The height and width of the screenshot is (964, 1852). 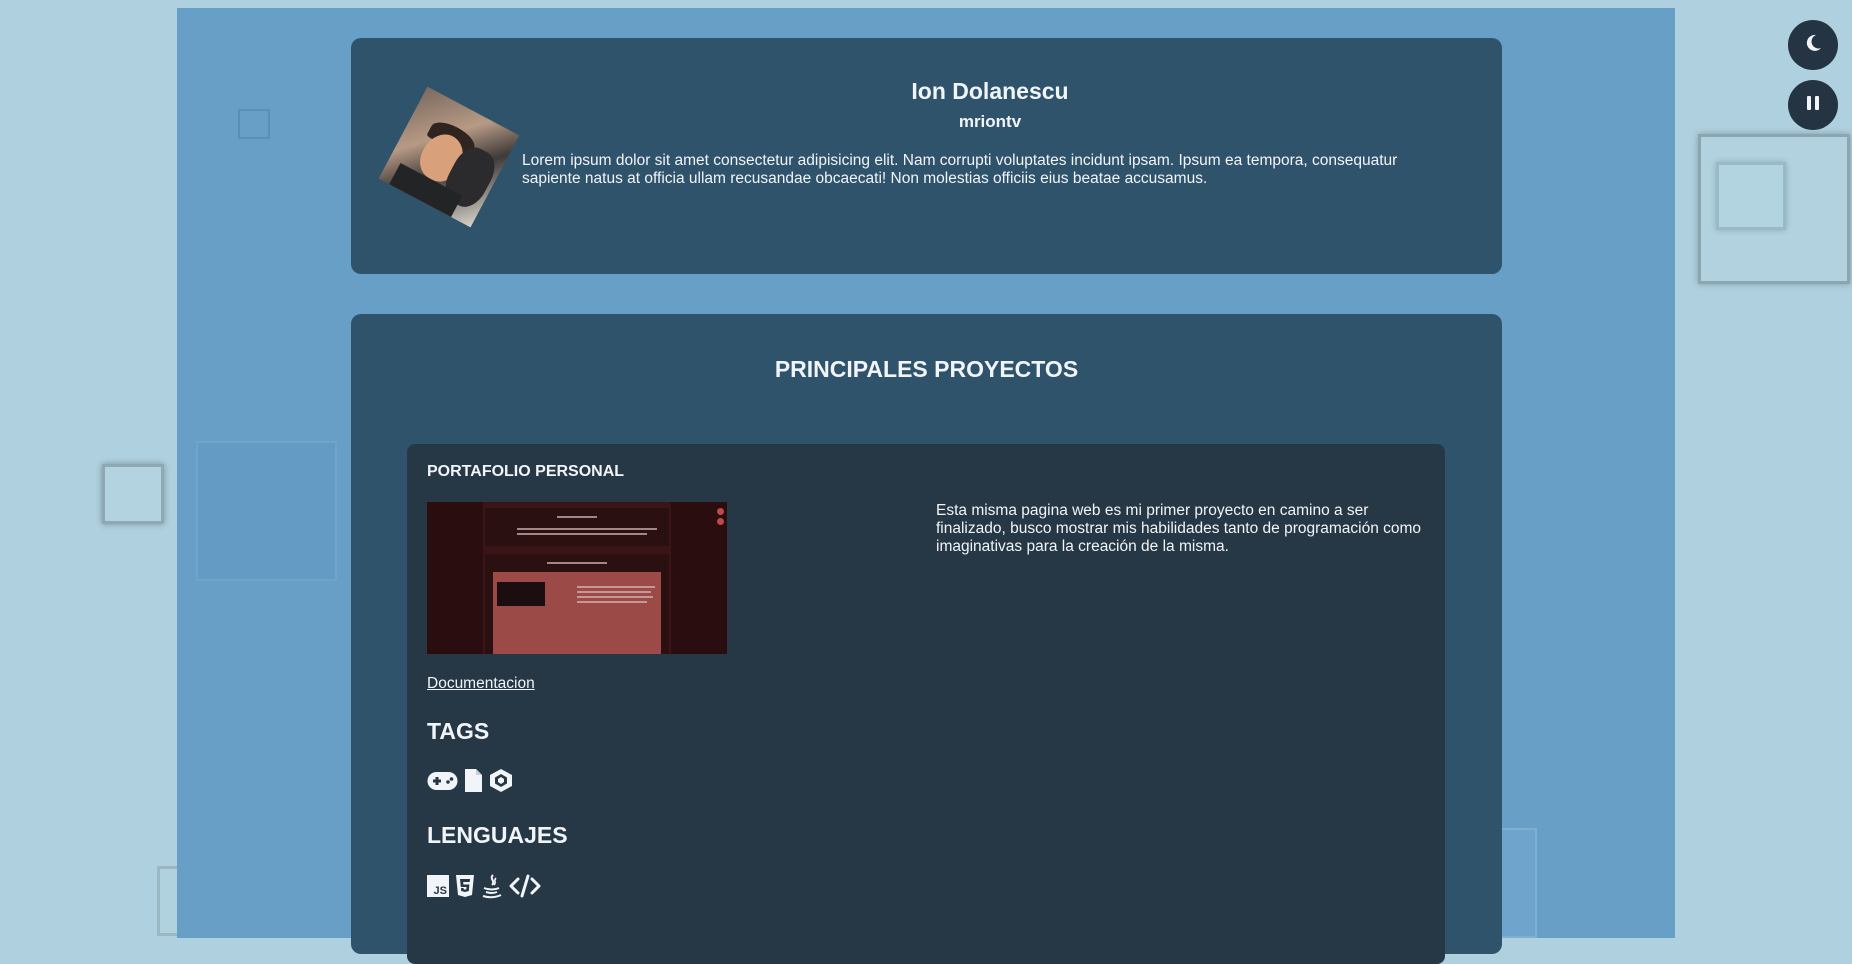 What do you see at coordinates (526, 471) in the screenshot?
I see `project-title: PORTAFOLIO PERSONAL` at bounding box center [526, 471].